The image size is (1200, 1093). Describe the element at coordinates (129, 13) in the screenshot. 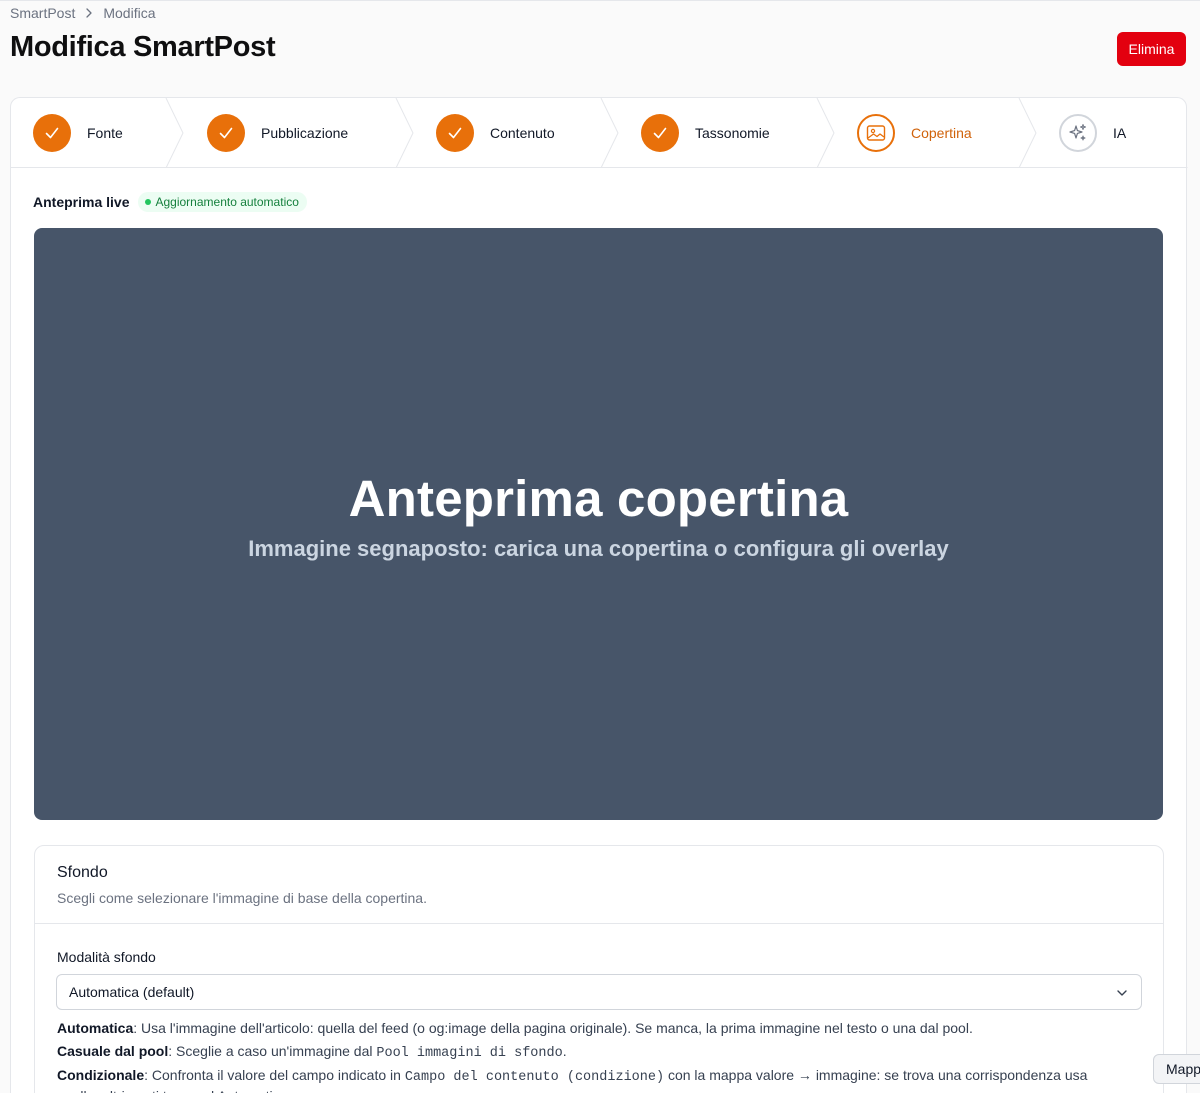

I see `breadcrumb-current: Modifica` at that location.